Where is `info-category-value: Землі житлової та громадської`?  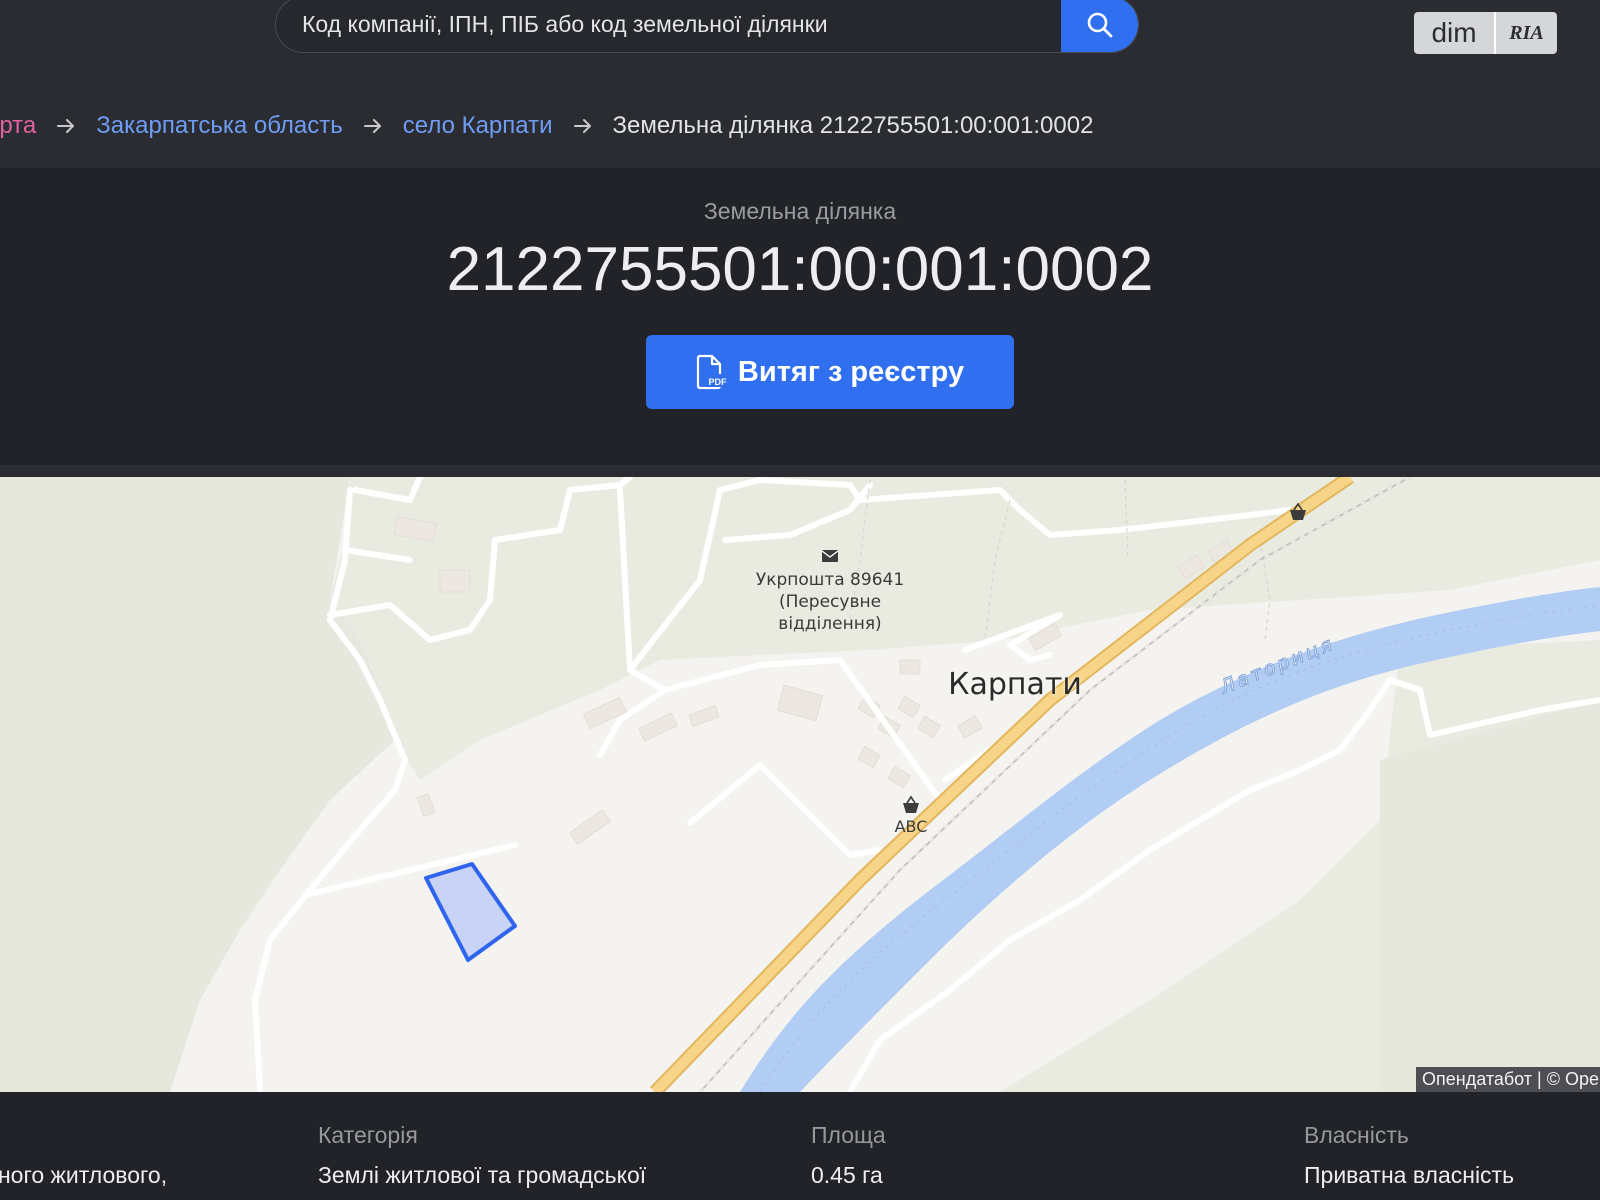
info-category-value: Землі житлової та громадської is located at coordinates (482, 1175).